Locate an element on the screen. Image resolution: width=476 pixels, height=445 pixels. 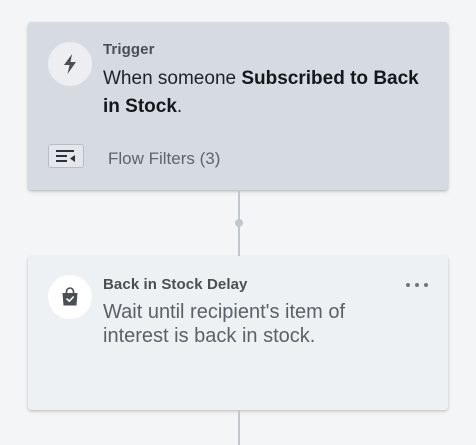
filter-list-icon is located at coordinates (65, 156).